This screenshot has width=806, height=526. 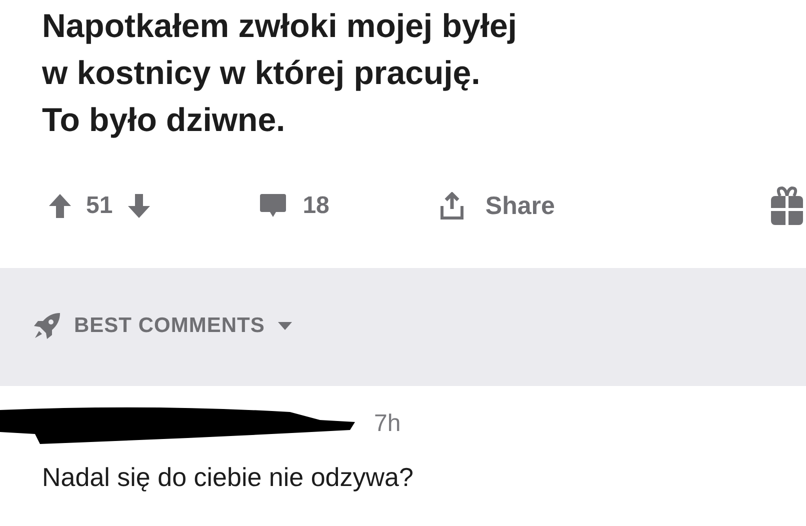 I want to click on downvote-icon, so click(x=138, y=206).